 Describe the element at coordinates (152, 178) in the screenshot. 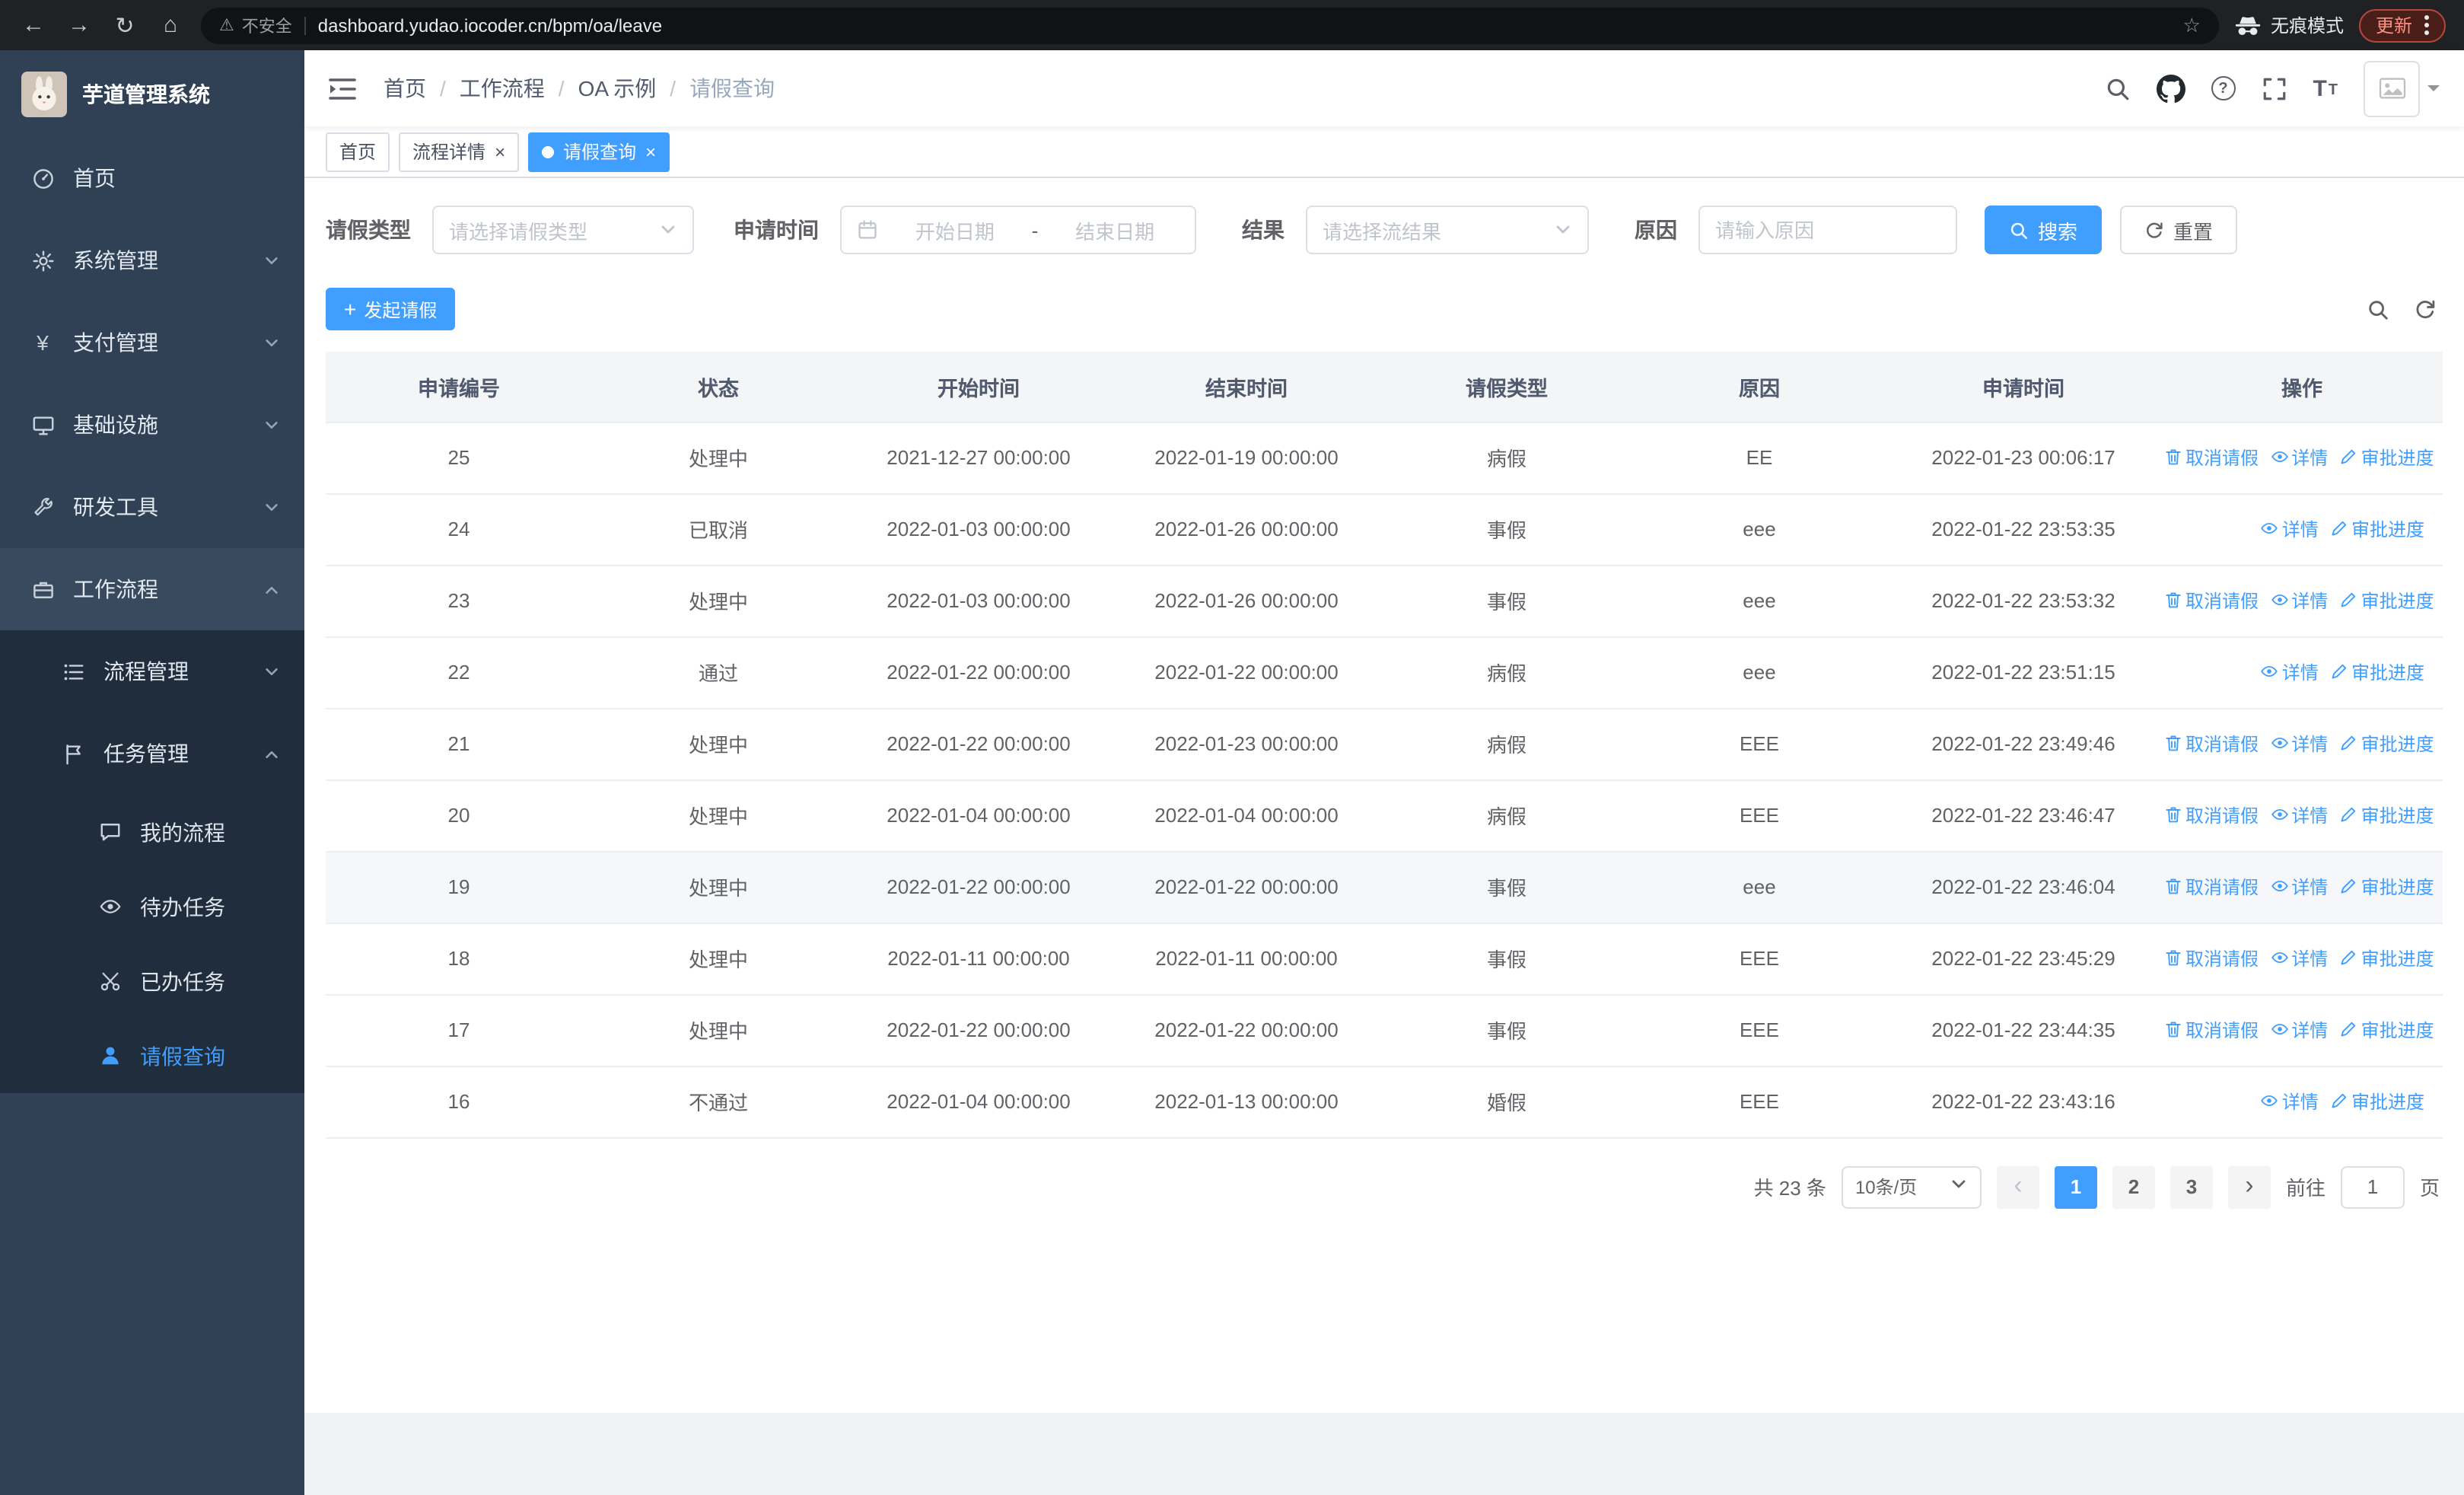

I see `sidebar-item-home: 首页` at that location.